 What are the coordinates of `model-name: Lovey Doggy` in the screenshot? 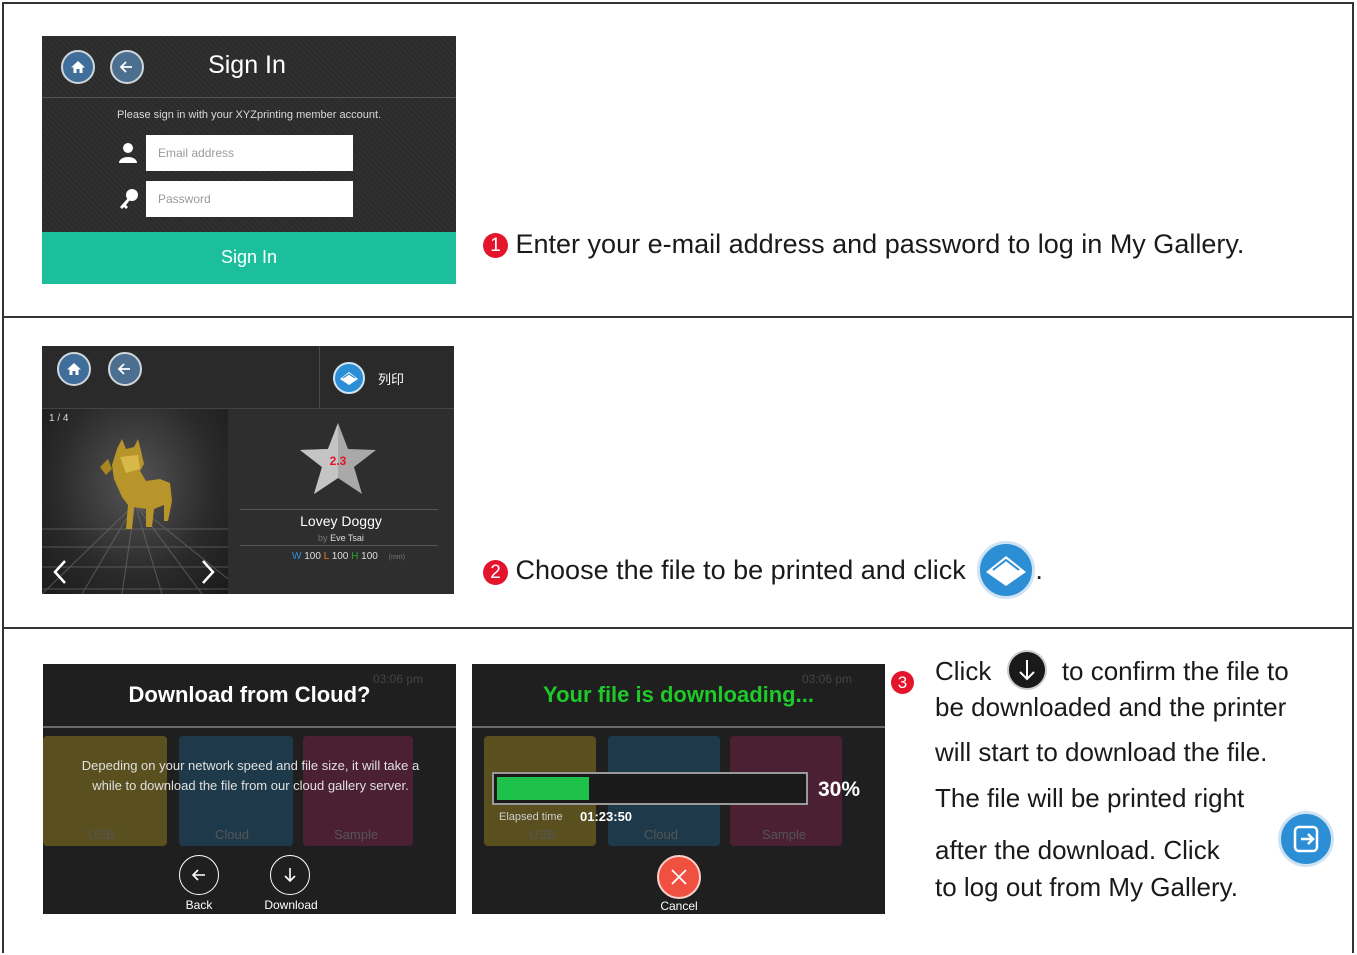 It's located at (341, 521).